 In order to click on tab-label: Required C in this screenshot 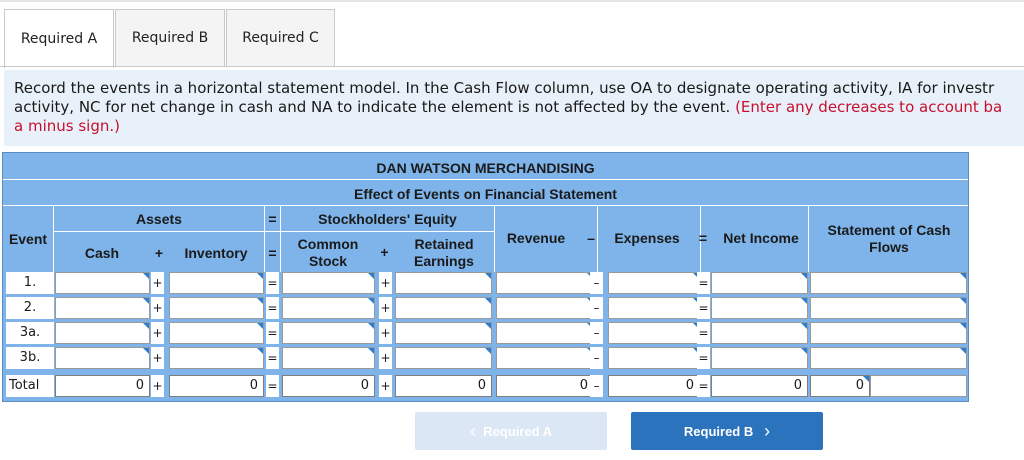, I will do `click(280, 38)`.